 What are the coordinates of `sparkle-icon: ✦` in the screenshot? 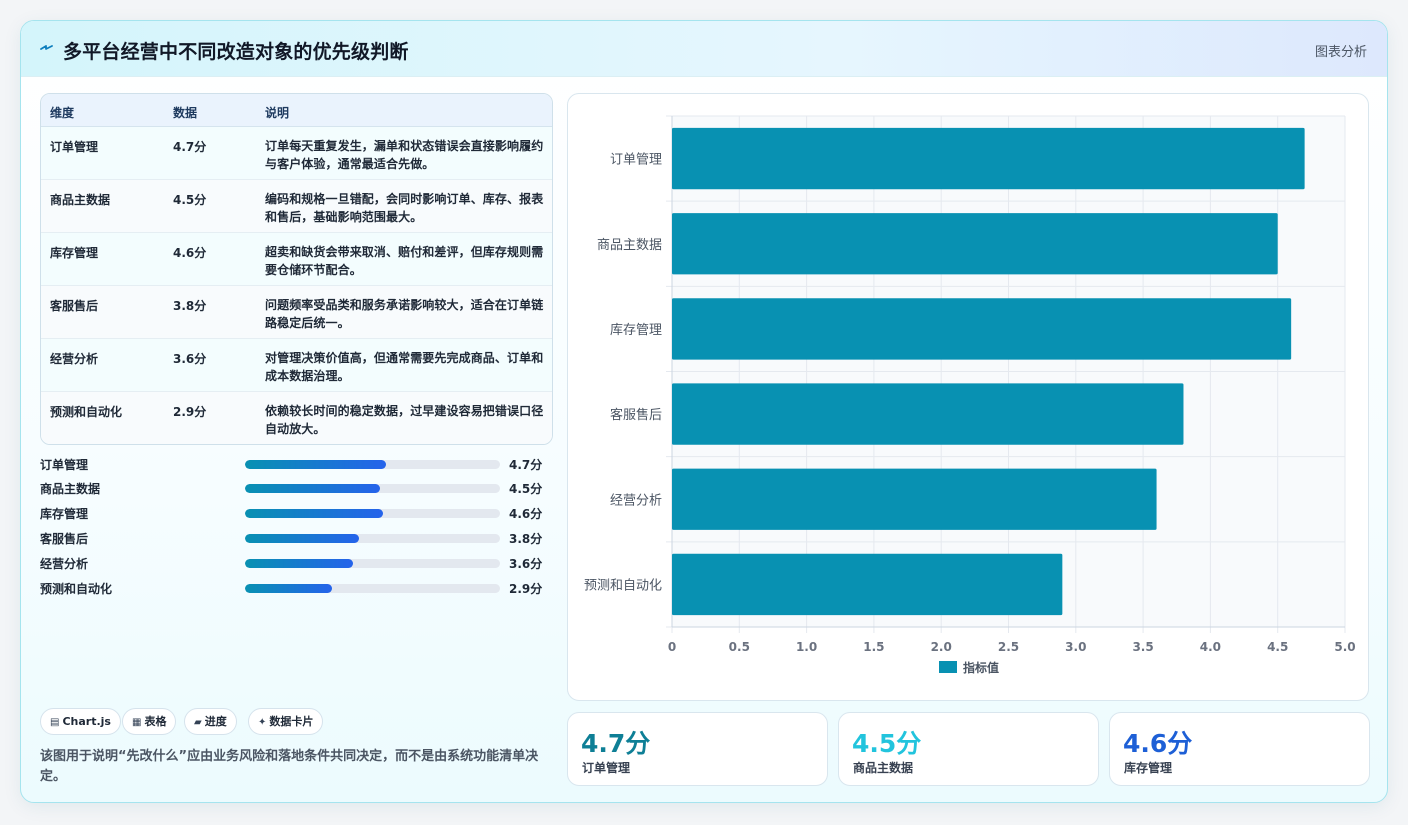 It's located at (262, 722).